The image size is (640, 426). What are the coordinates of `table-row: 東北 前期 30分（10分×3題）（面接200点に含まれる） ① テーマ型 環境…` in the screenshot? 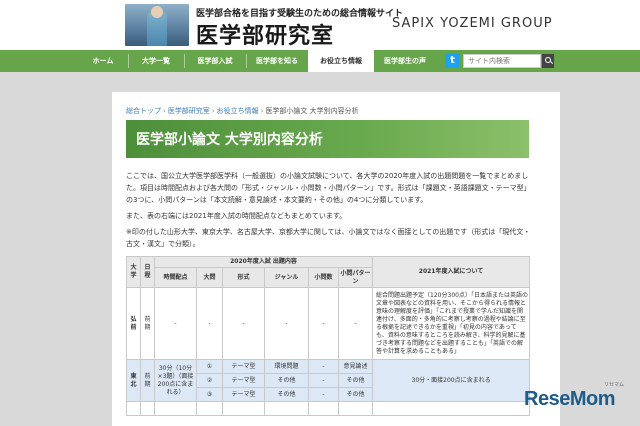 It's located at (328, 380).